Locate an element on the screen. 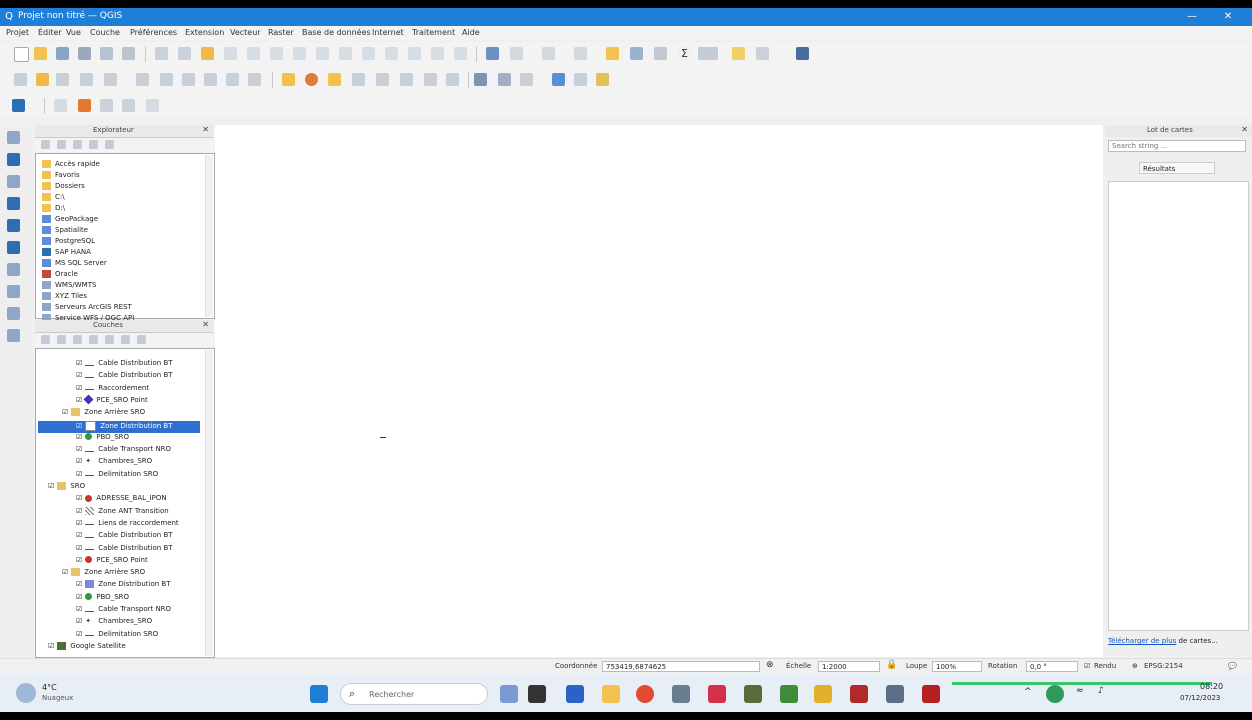 This screenshot has width=1252, height=720. show-labels-icon is located at coordinates (358, 79).